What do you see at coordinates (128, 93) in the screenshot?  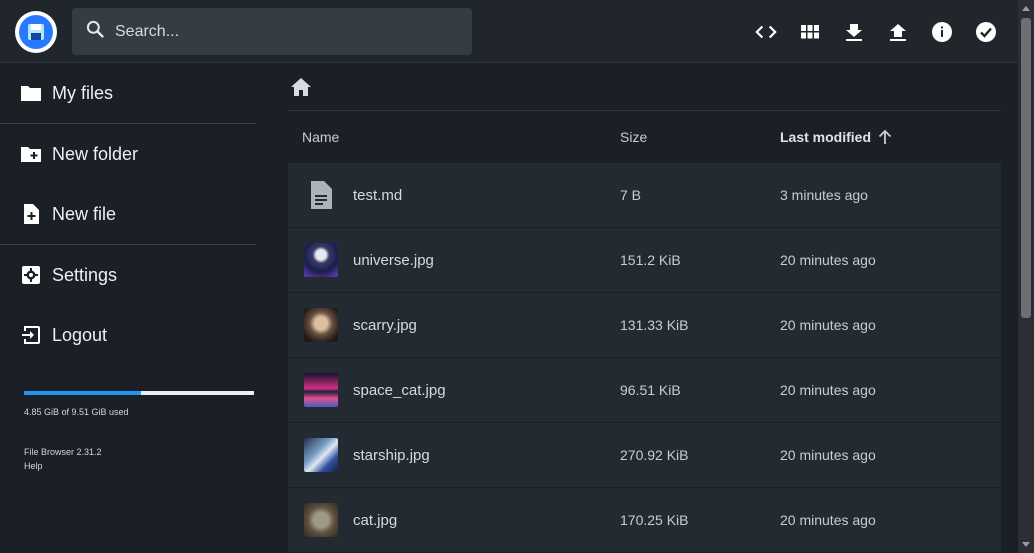 I see `sidebar-item-my-files: My files` at bounding box center [128, 93].